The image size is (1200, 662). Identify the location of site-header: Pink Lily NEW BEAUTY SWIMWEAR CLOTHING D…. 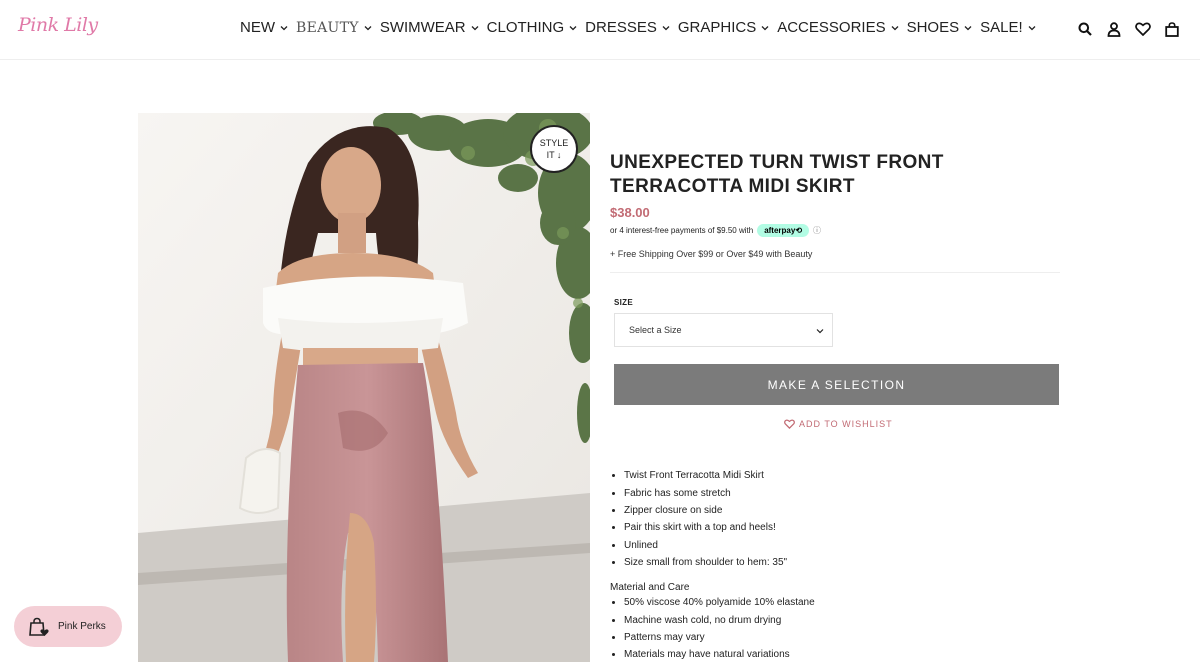
(600, 30).